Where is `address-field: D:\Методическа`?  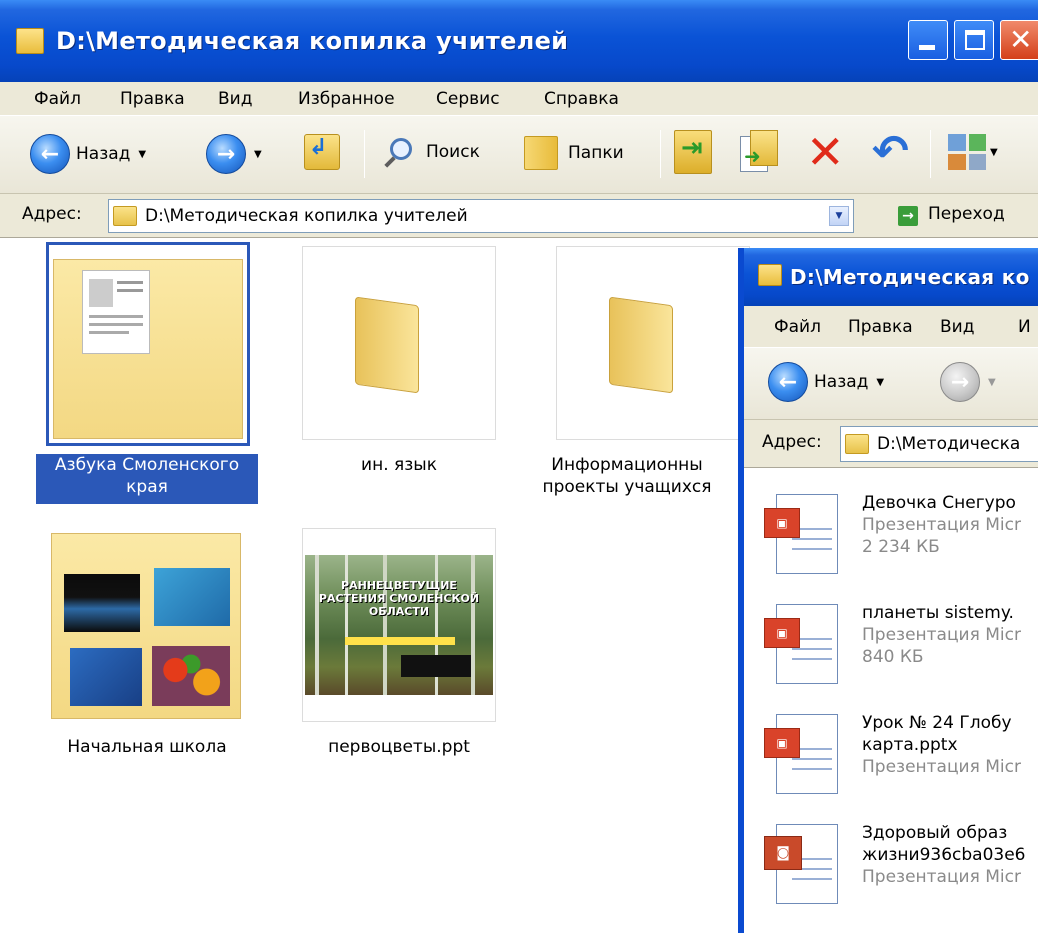 address-field: D:\Методическа is located at coordinates (939, 444).